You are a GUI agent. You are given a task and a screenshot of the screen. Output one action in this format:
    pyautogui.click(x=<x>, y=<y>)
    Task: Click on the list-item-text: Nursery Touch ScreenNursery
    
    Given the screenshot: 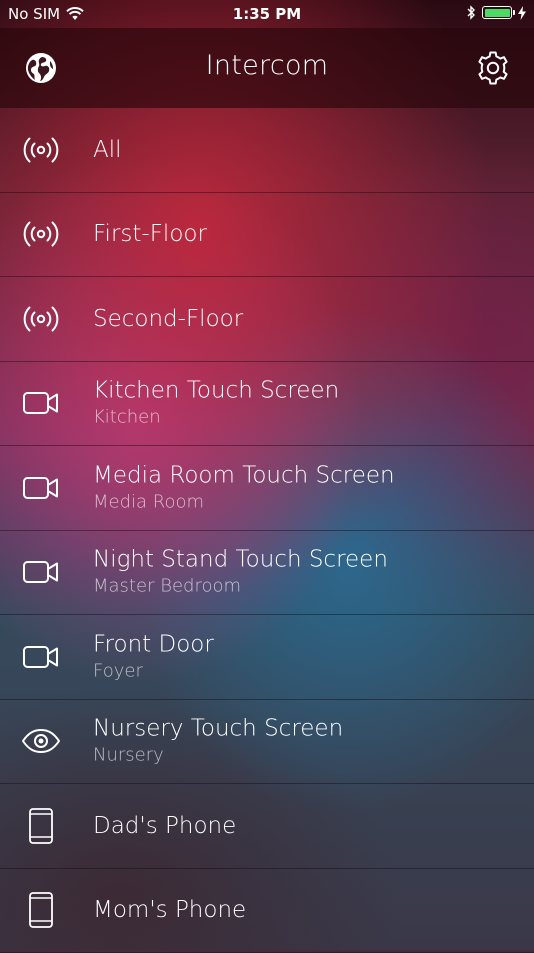 What is the action you would take?
    pyautogui.click(x=303, y=741)
    